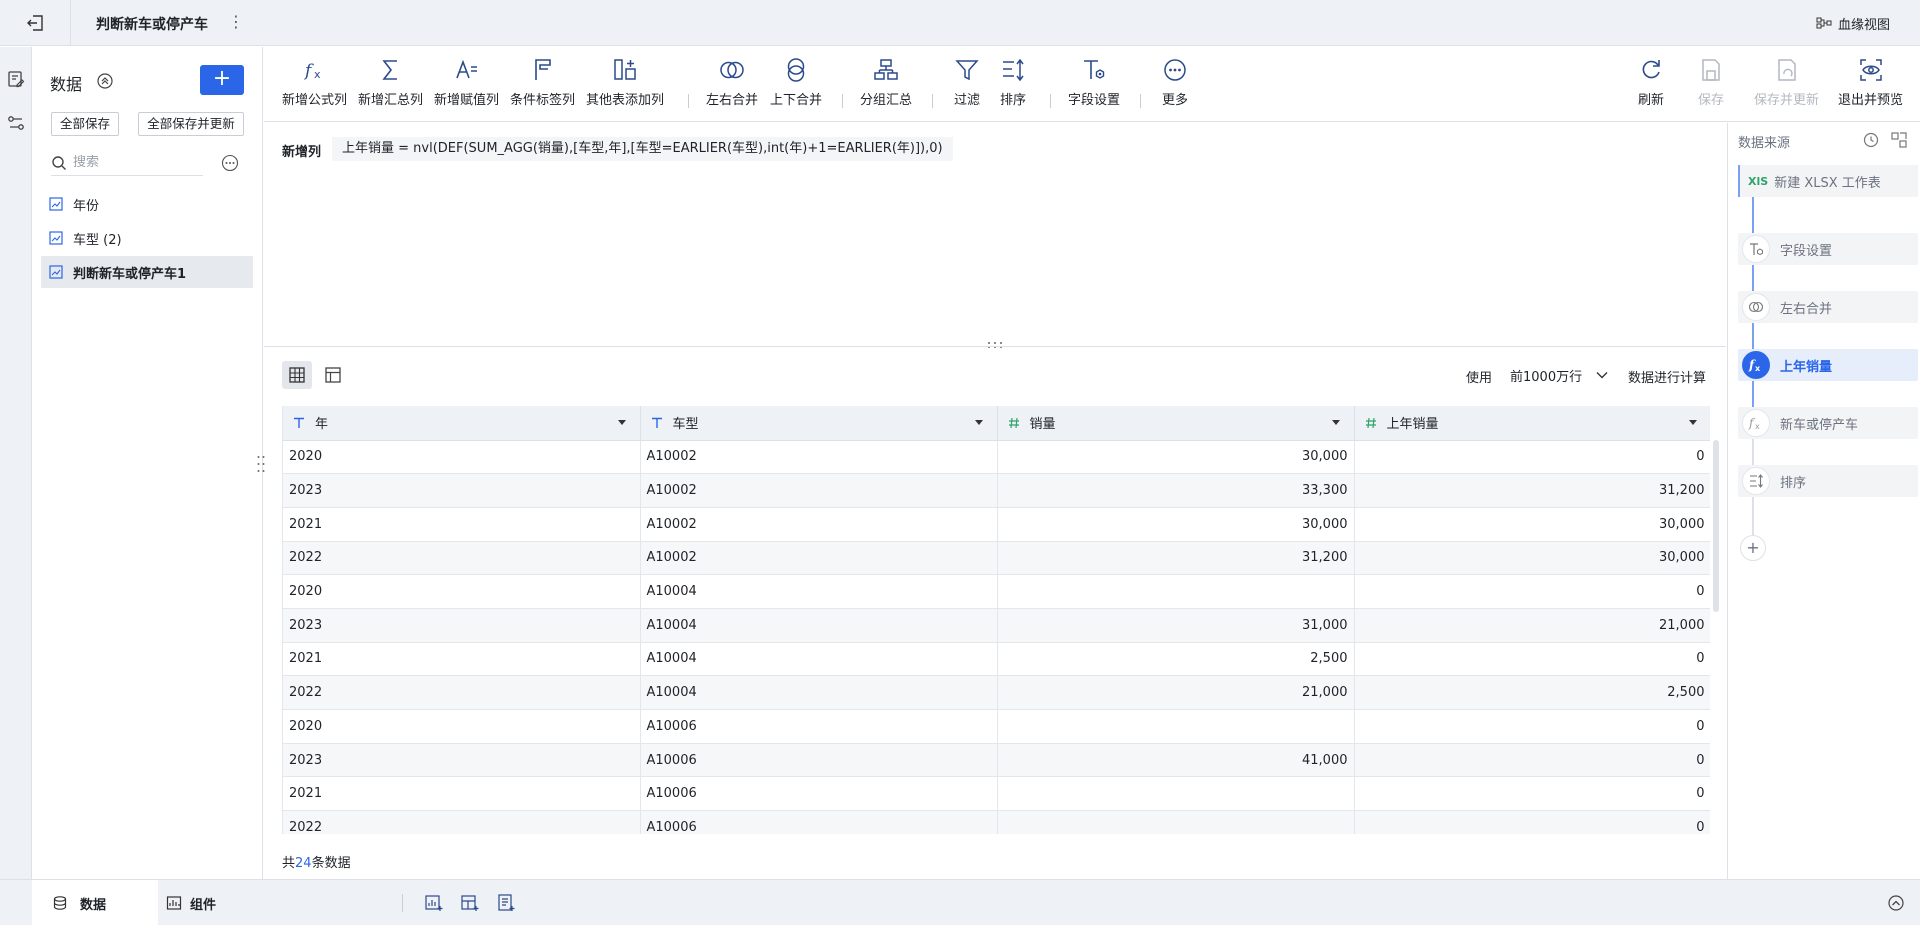 This screenshot has width=1920, height=925. Describe the element at coordinates (1828, 423) in the screenshot. I see `step-new-or-discontinued: fx 新车或停产车` at that location.